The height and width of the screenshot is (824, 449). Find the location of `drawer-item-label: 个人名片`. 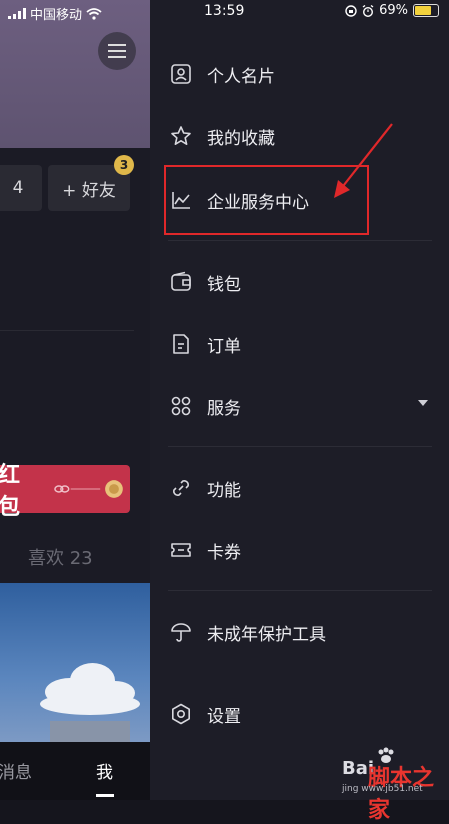

drawer-item-label: 个人名片 is located at coordinates (241, 76).